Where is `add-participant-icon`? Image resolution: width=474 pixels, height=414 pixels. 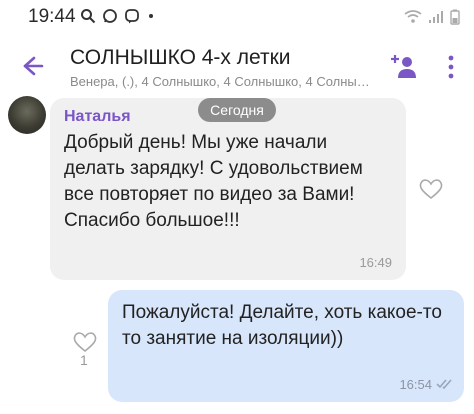
add-participant-icon is located at coordinates (405, 67).